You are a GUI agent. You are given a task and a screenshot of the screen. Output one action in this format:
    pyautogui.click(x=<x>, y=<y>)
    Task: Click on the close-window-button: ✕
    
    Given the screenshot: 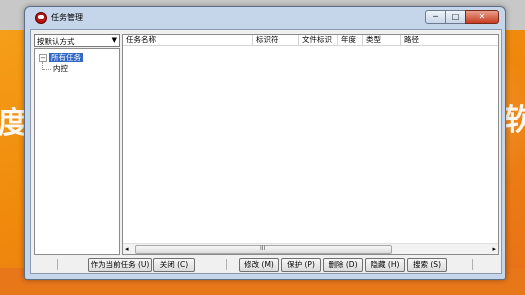 What is the action you would take?
    pyautogui.click(x=482, y=17)
    